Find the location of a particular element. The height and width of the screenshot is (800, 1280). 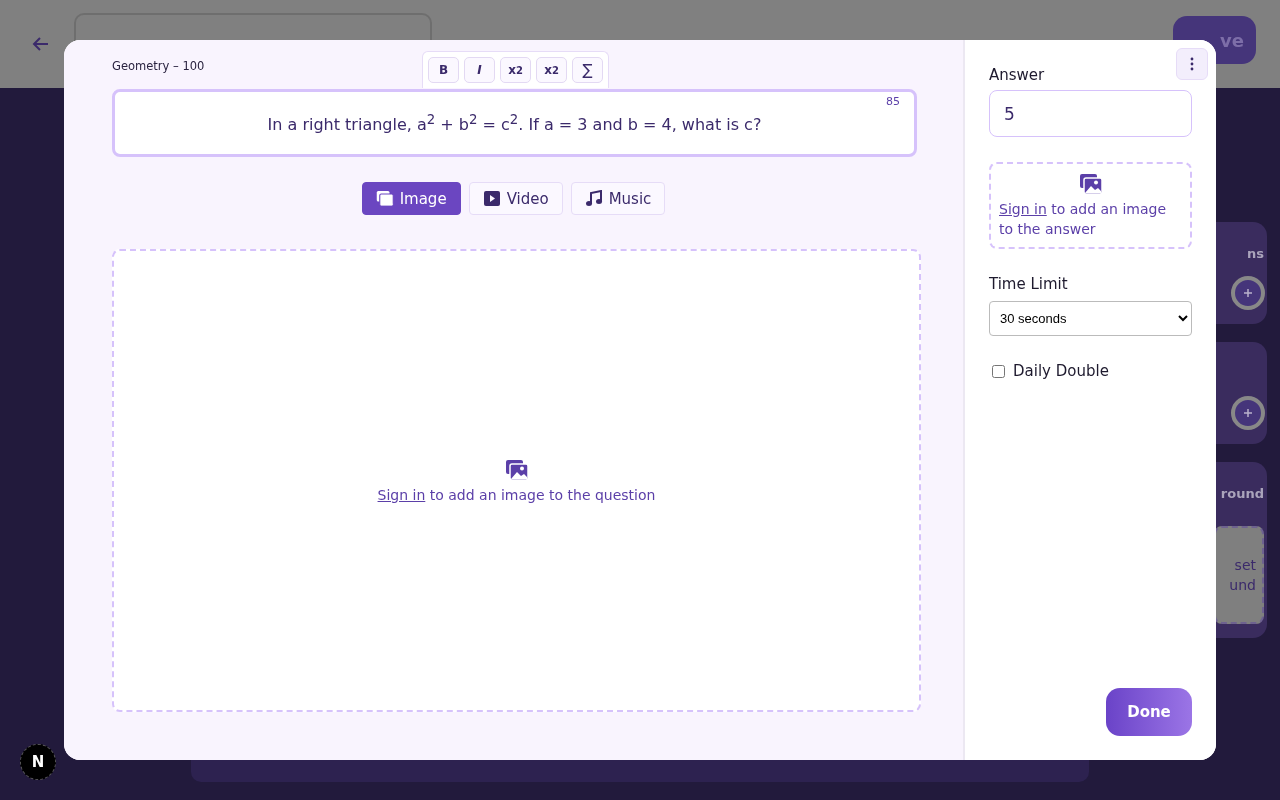

question-field: In a right triangle, a$^{2}$ + b$^{2}$ = c$^{2}$. If a = 3 and b = 4, what is c? 85 is located at coordinates (514, 123).